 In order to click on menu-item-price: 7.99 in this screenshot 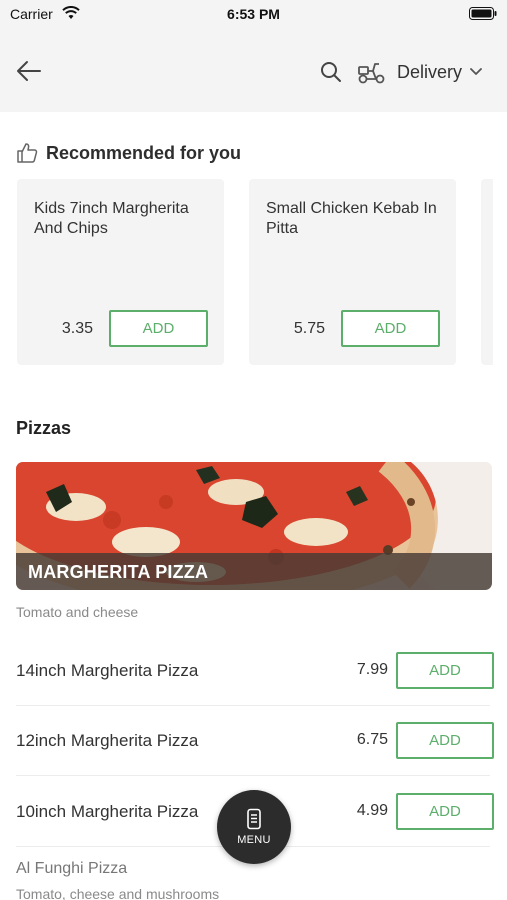, I will do `click(372, 669)`.